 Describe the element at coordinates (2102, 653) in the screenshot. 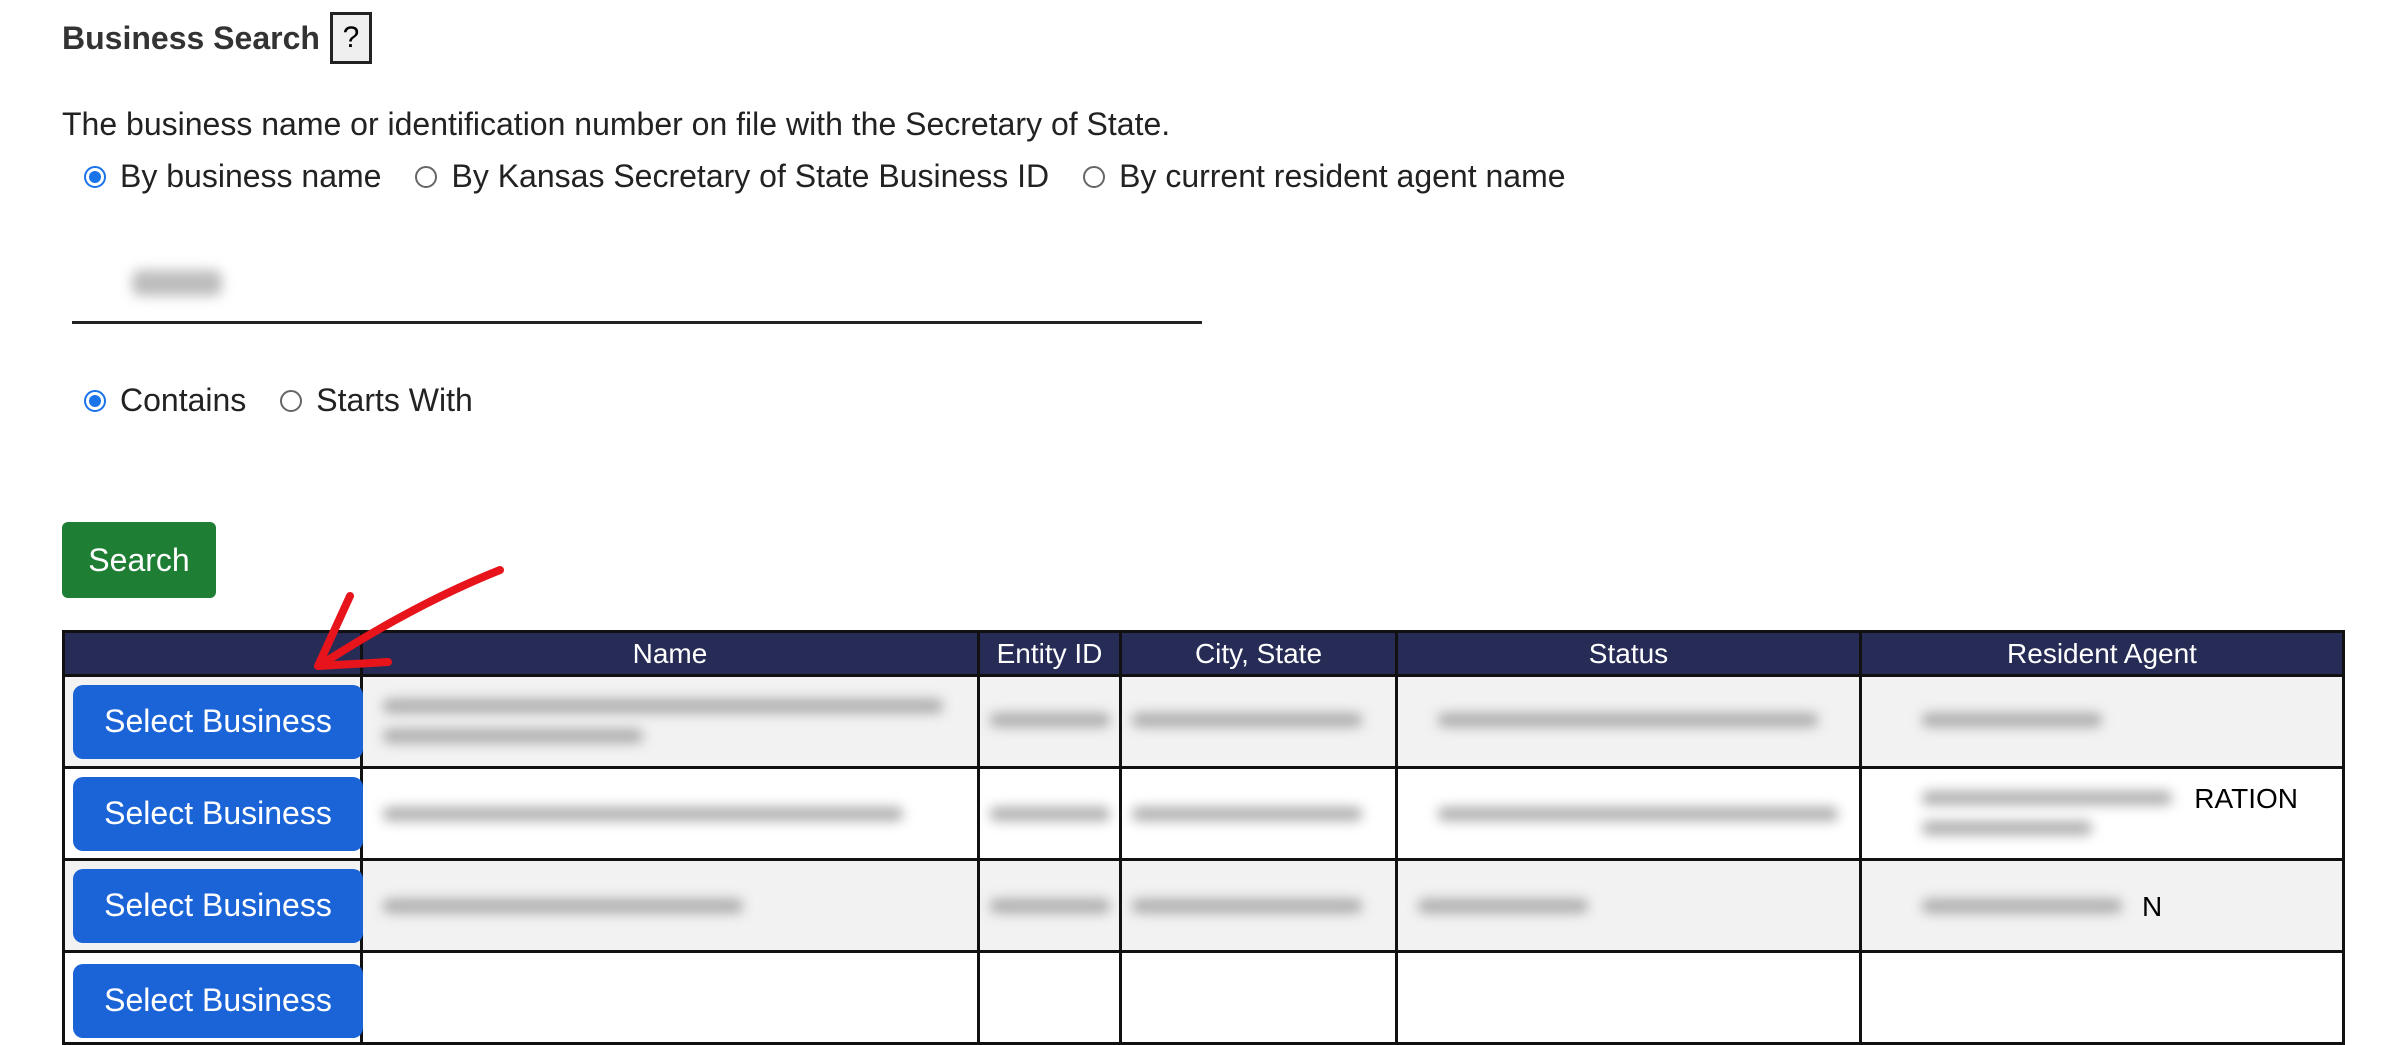

I see `column-header-resident-agent: Resident Agent` at that location.